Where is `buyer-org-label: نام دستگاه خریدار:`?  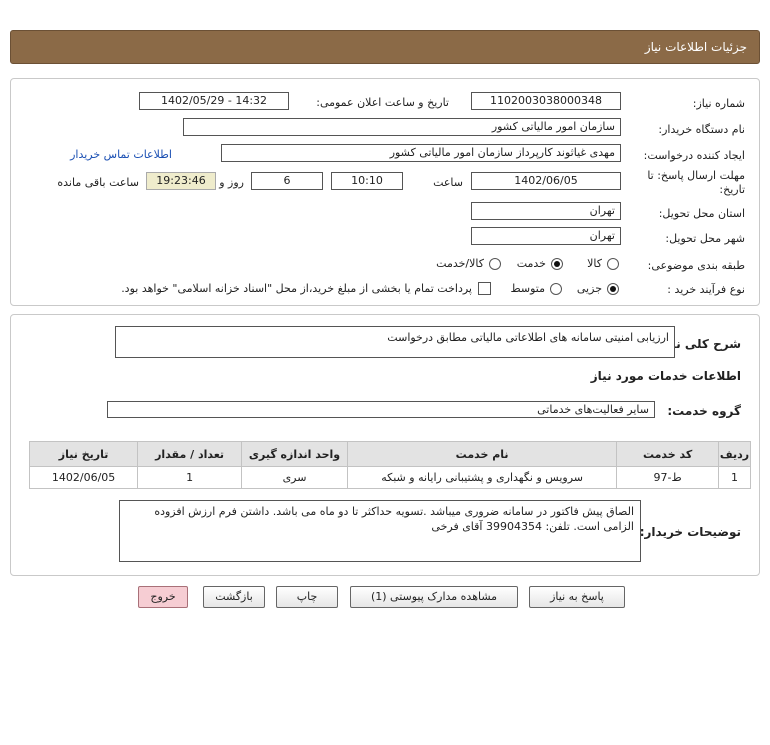
buyer-org-label: نام دستگاه خریدار: is located at coordinates (701, 129).